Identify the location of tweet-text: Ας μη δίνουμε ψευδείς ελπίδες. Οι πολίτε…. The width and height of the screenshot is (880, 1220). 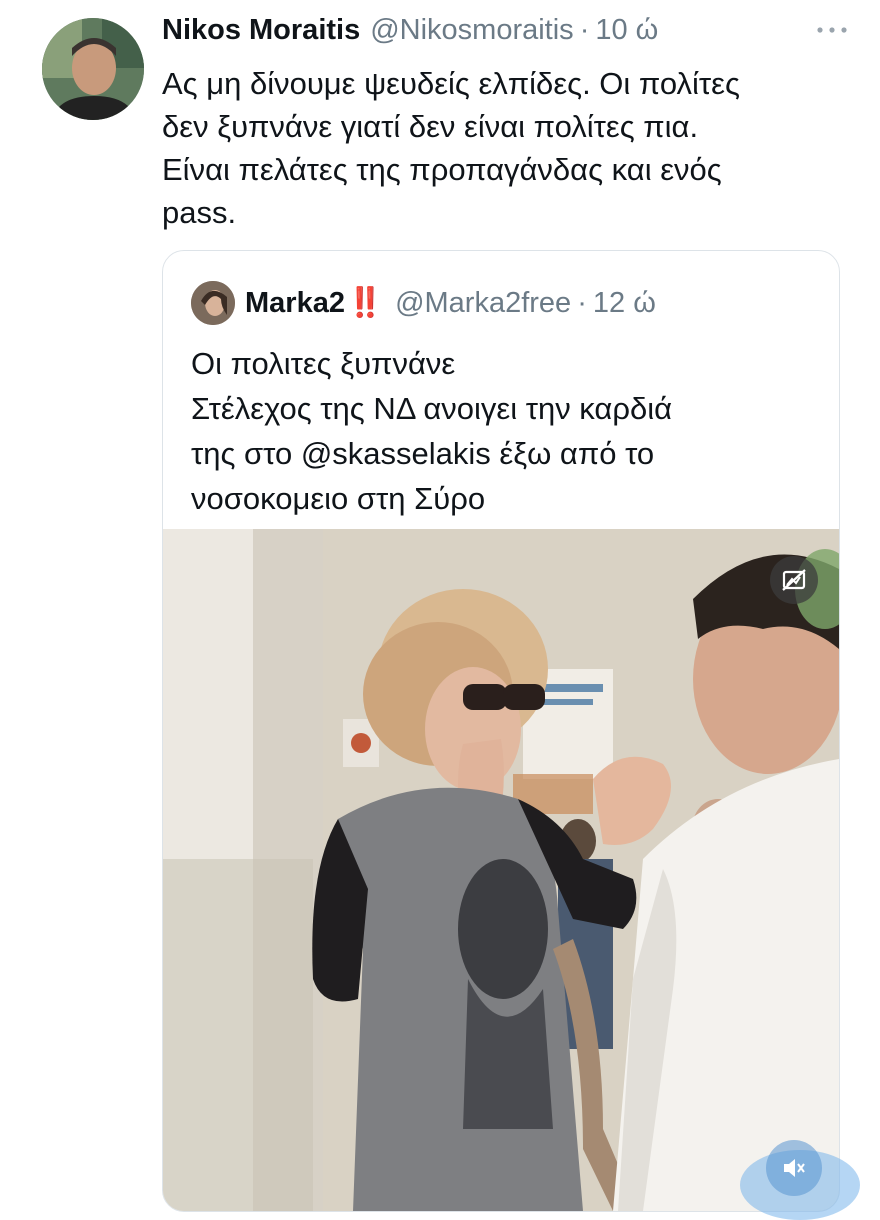
(502, 148).